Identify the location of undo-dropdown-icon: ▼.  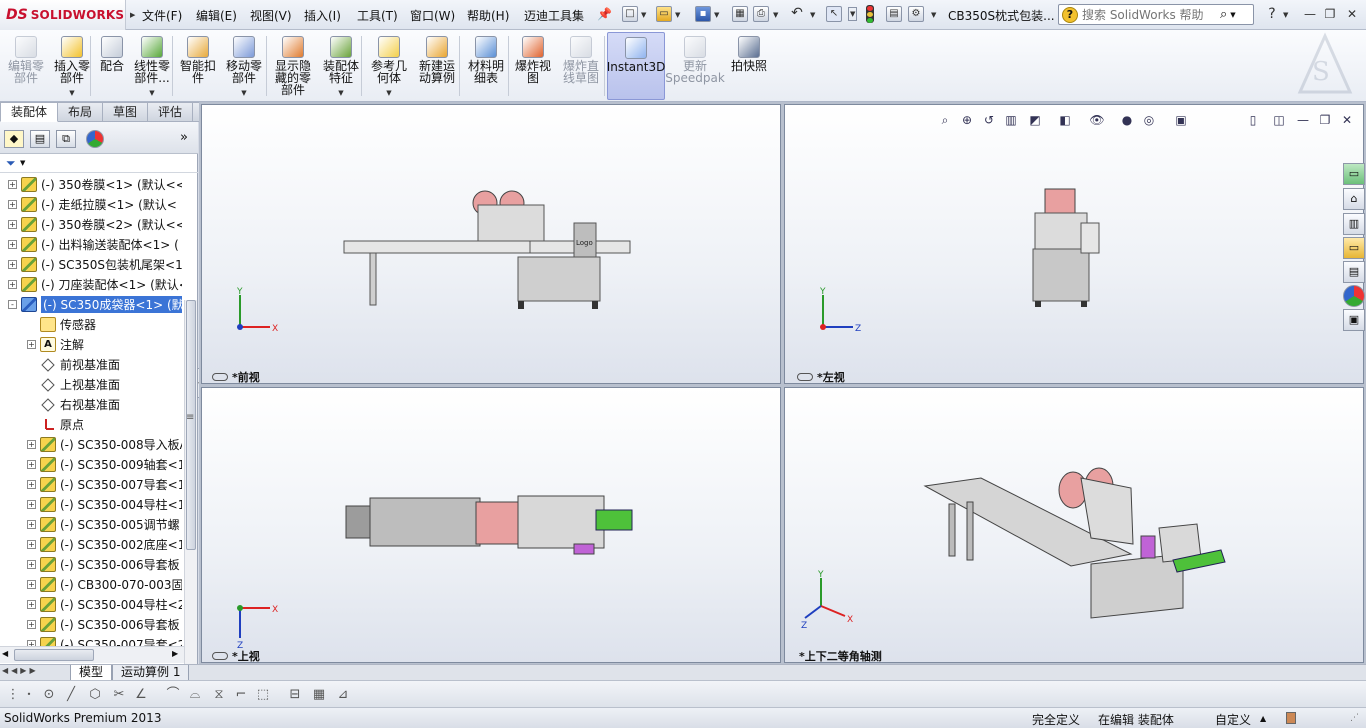
(812, 15).